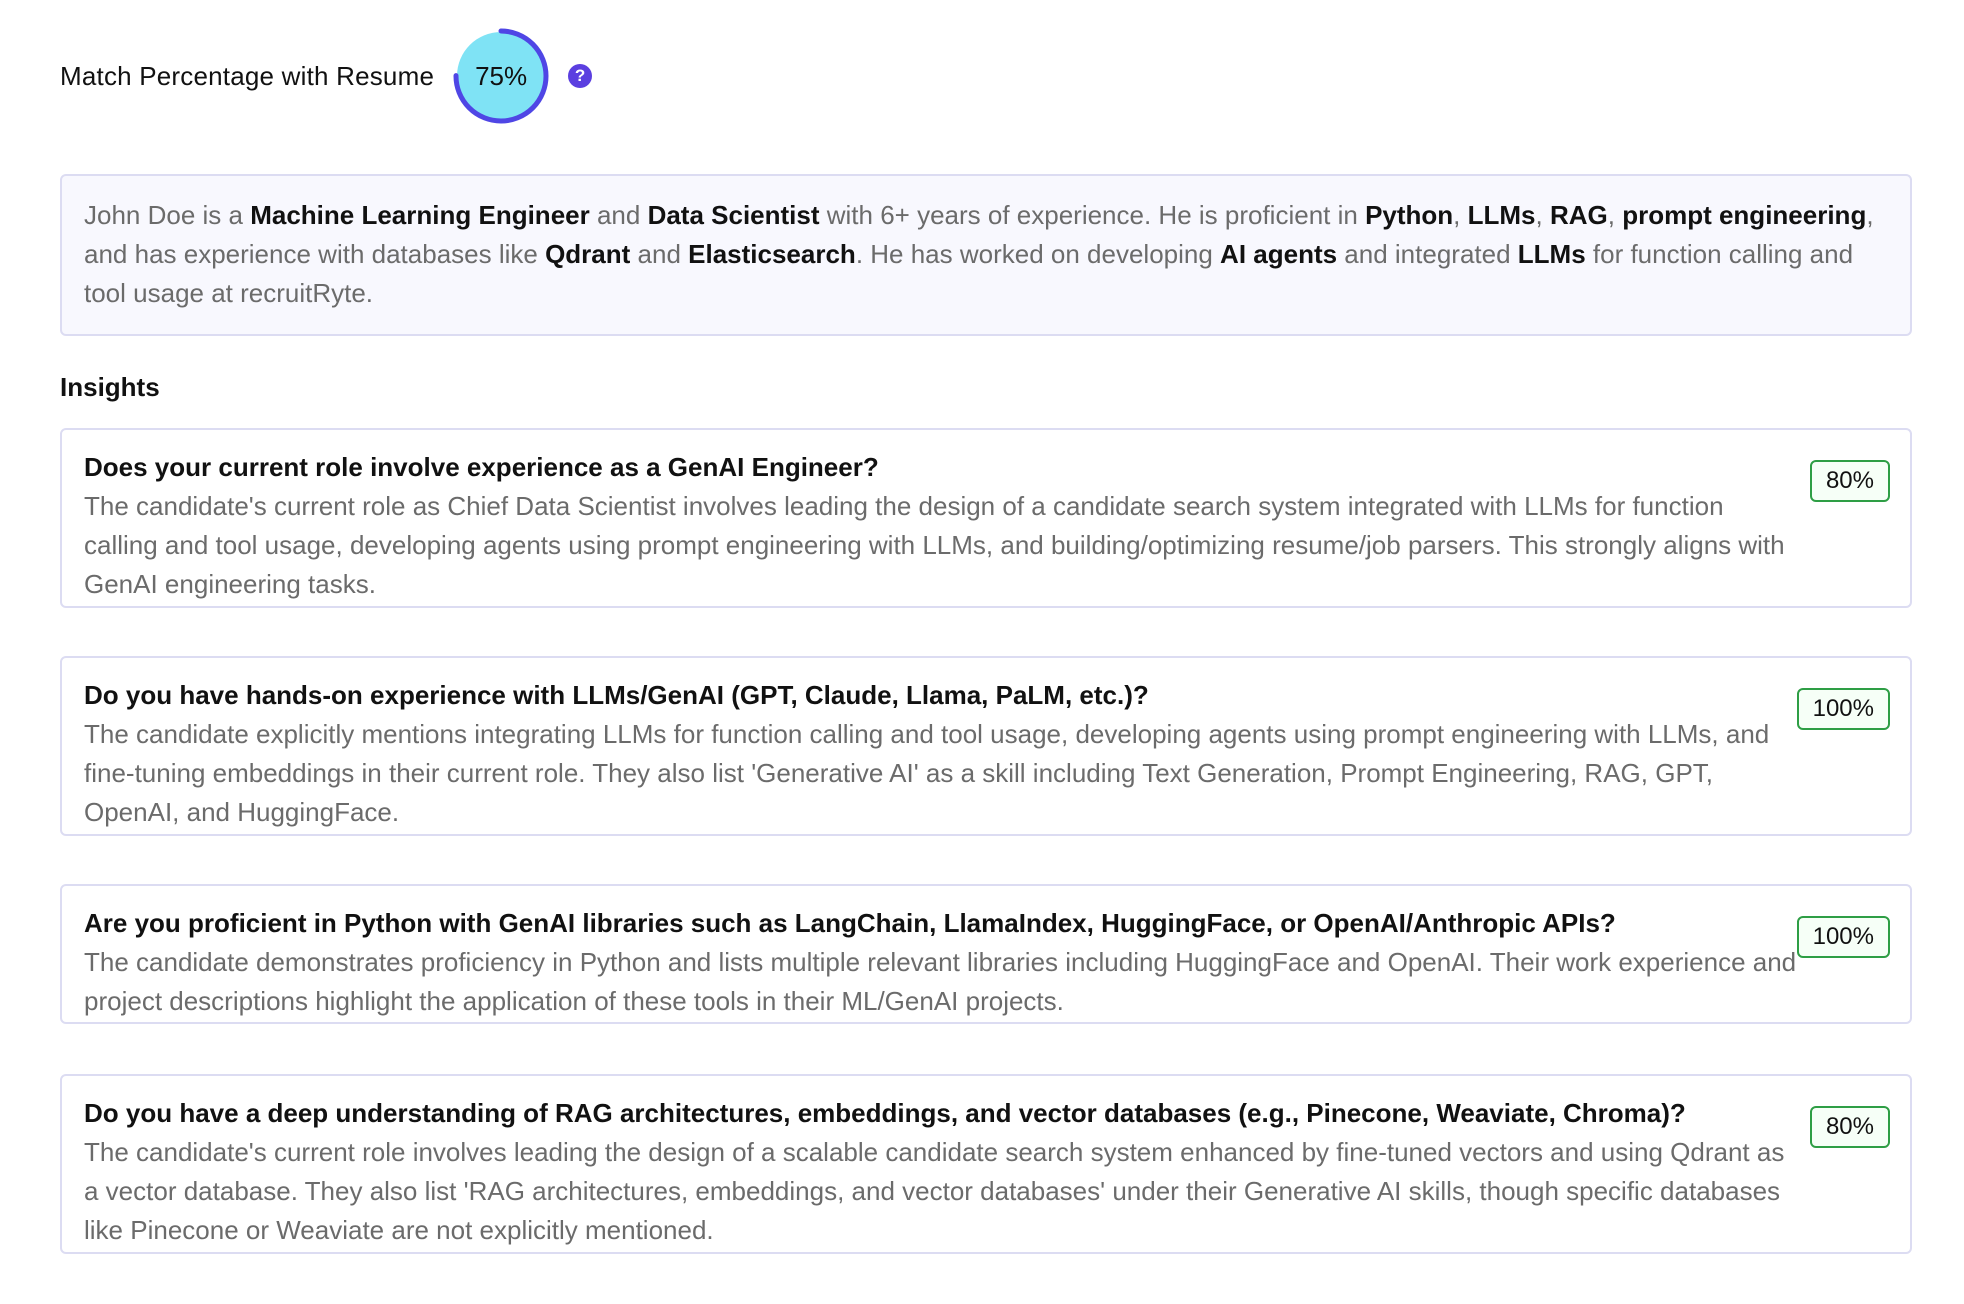 The image size is (1964, 1304). What do you see at coordinates (1427, 254) in the screenshot?
I see `summary-text: and integrated` at bounding box center [1427, 254].